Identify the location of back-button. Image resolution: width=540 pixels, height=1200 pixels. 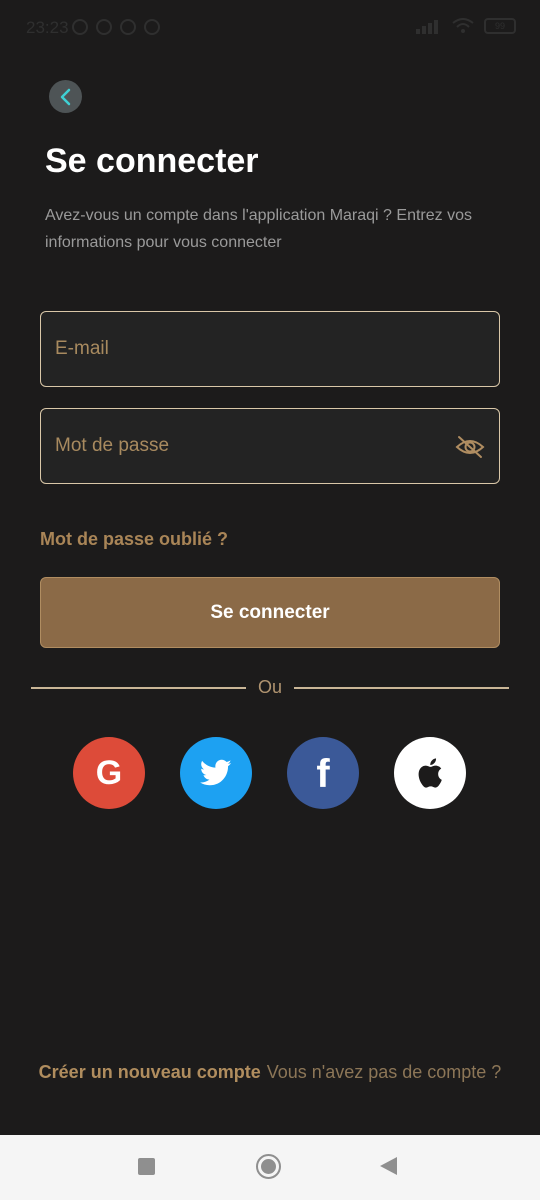
(65, 96).